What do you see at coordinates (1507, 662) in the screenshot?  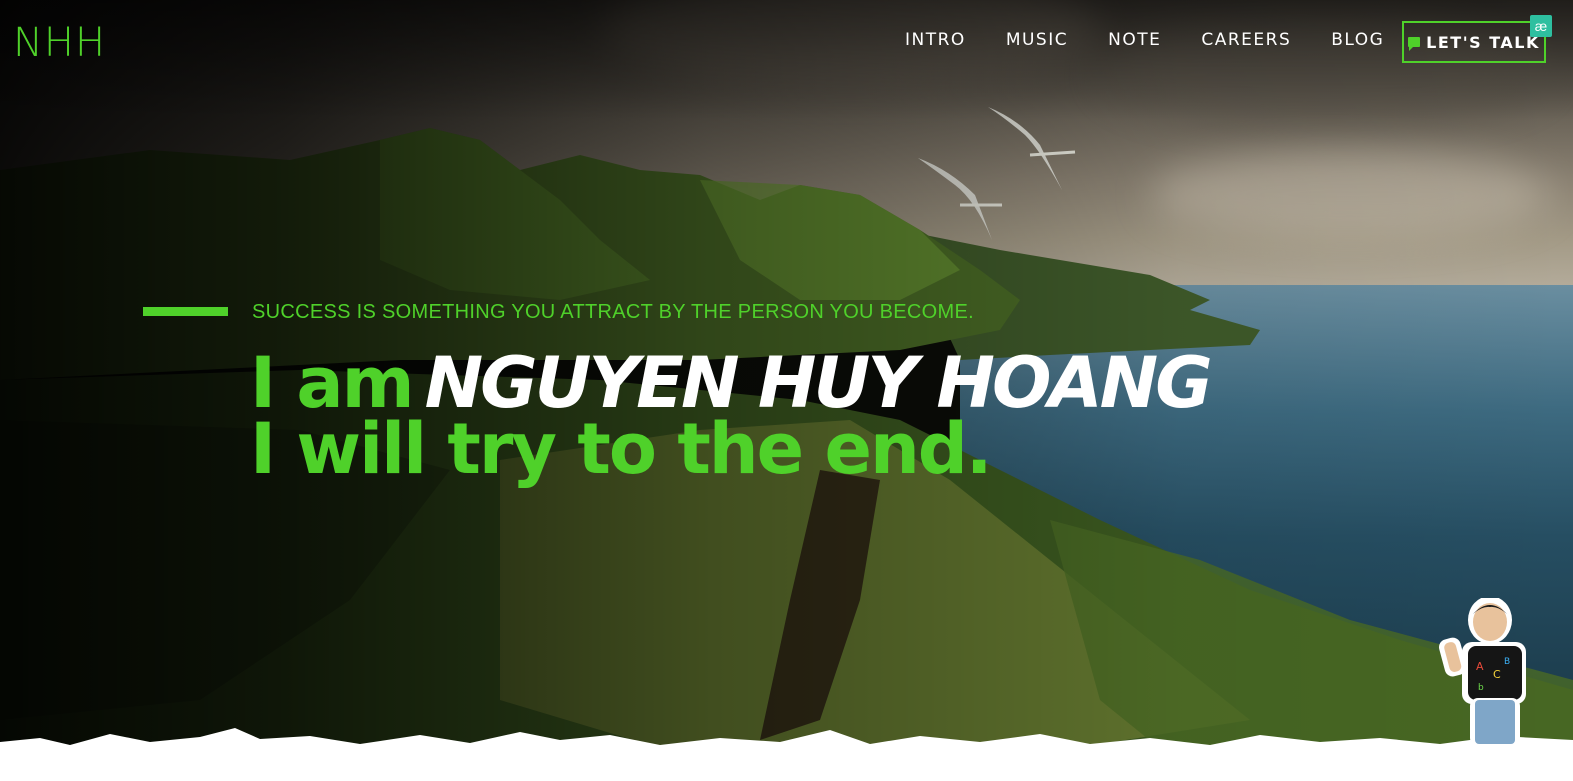 I see `svg-text: B` at bounding box center [1507, 662].